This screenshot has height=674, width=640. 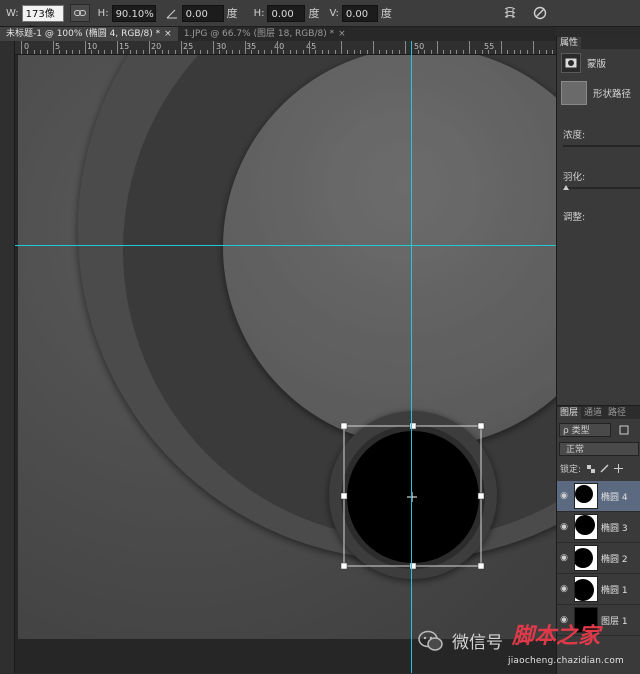 I want to click on blend-mode-select: 正常, so click(x=599, y=449).